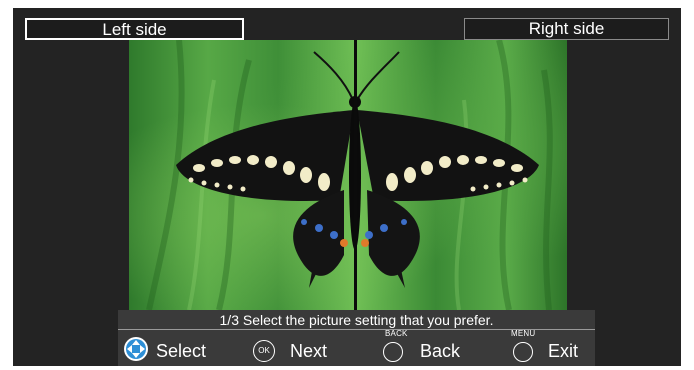  I want to click on dpad-icon, so click(136, 349).